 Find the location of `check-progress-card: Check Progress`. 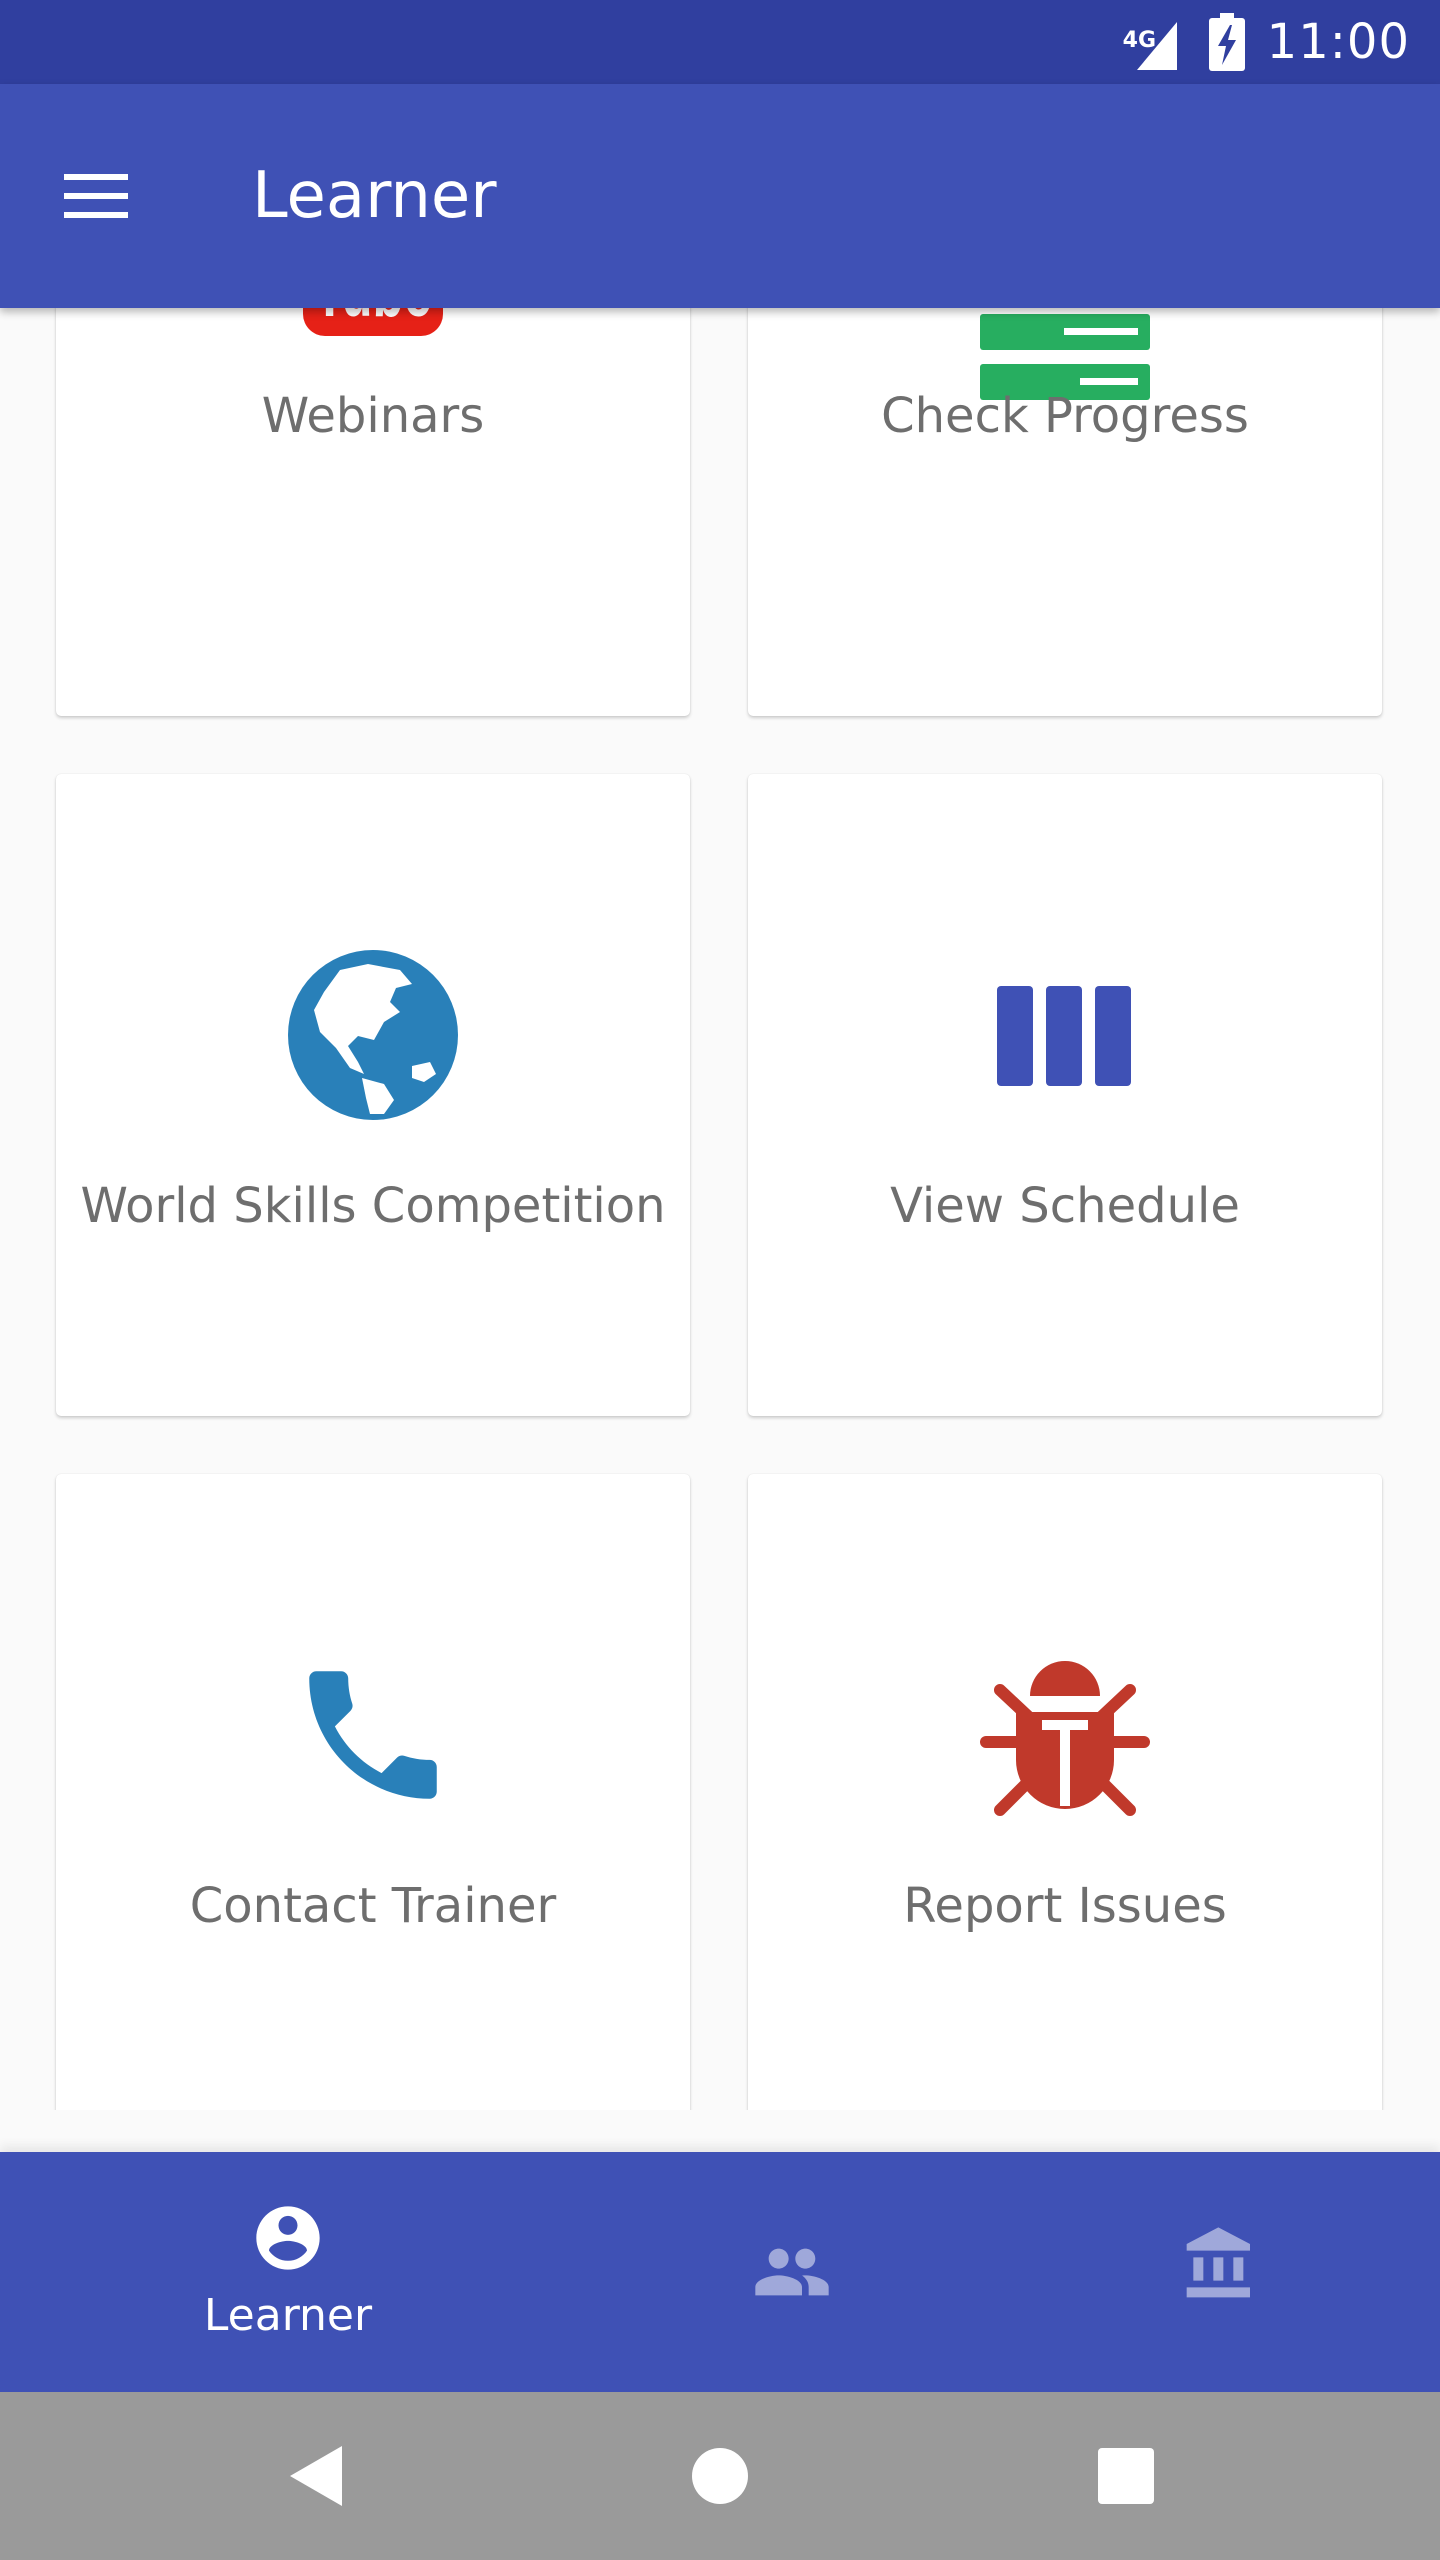

check-progress-card: Check Progress is located at coordinates (1065, 512).